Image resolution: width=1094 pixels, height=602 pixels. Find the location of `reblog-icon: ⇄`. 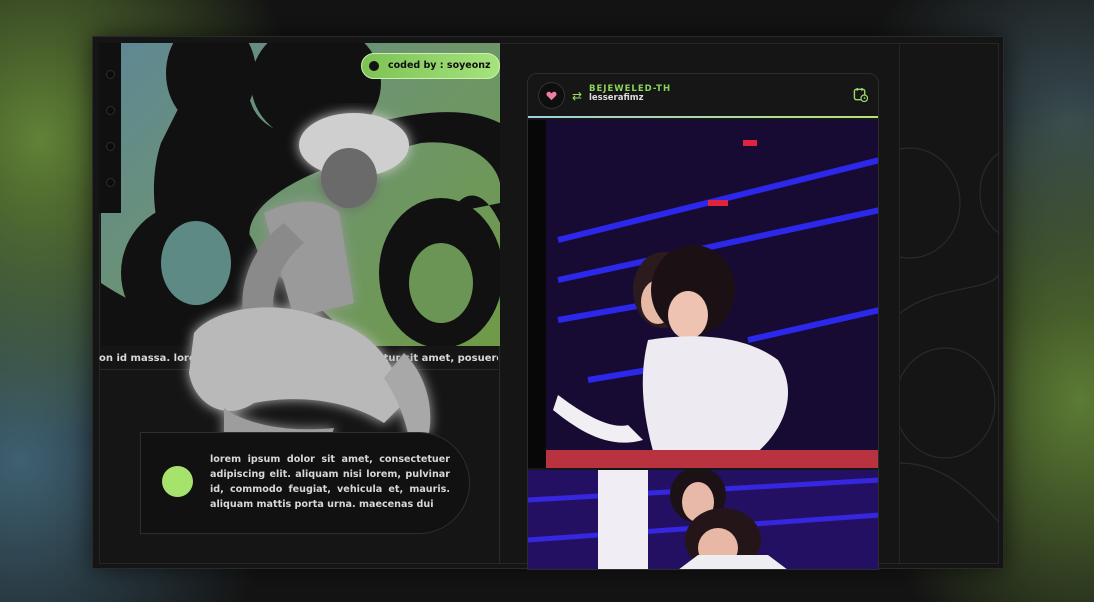

reblog-icon: ⇄ is located at coordinates (577, 96).